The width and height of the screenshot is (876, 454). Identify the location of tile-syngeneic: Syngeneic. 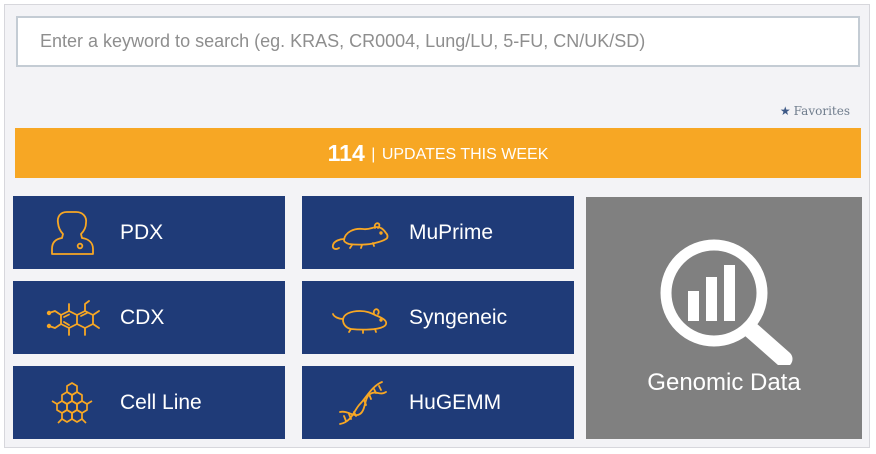
(438, 317).